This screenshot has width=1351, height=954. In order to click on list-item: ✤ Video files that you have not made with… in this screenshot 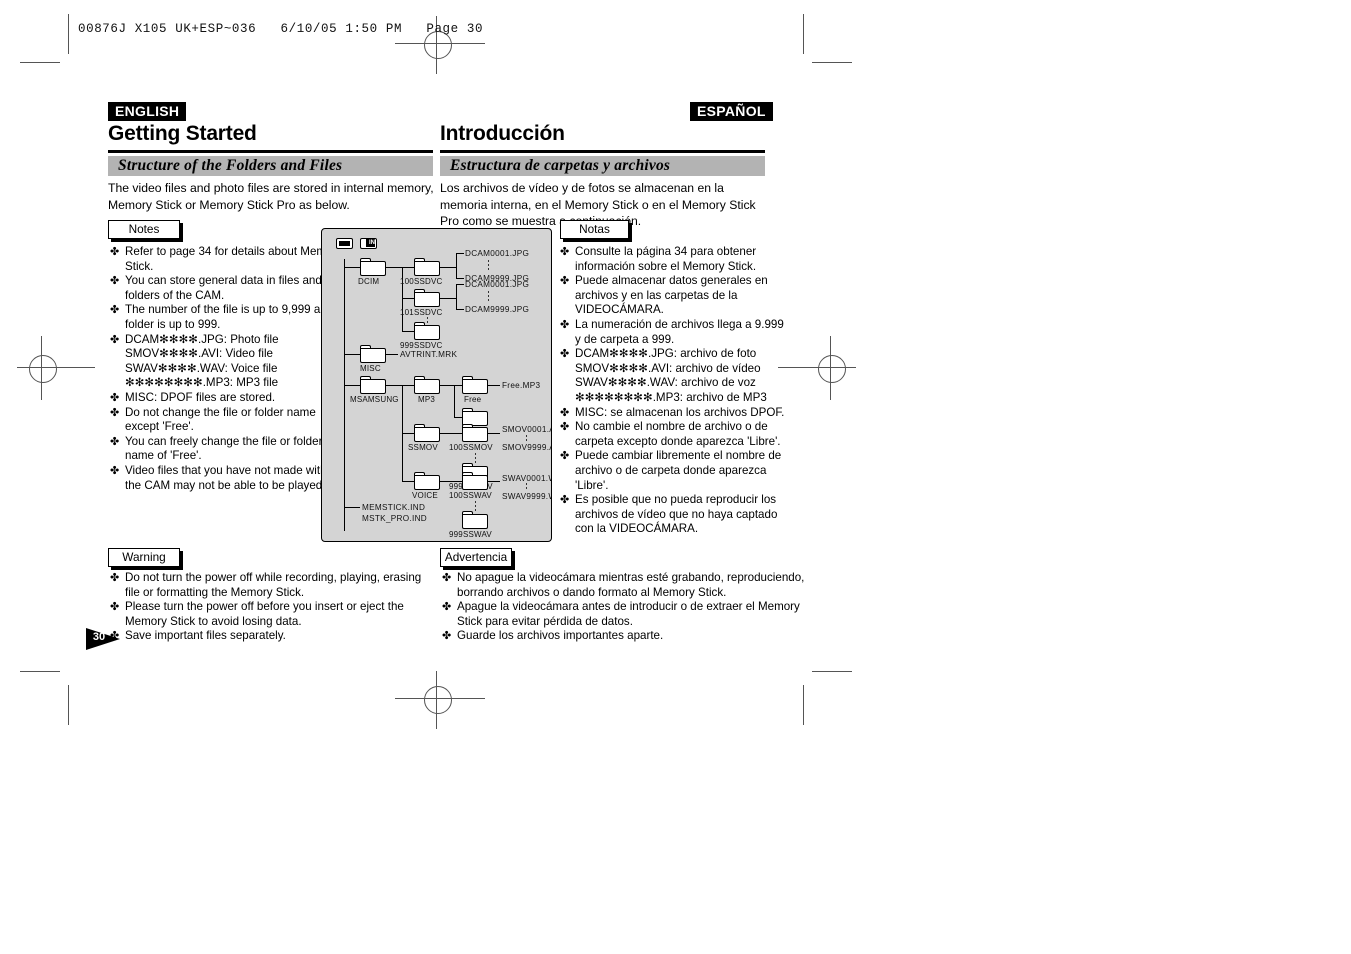, I will do `click(222, 478)`.